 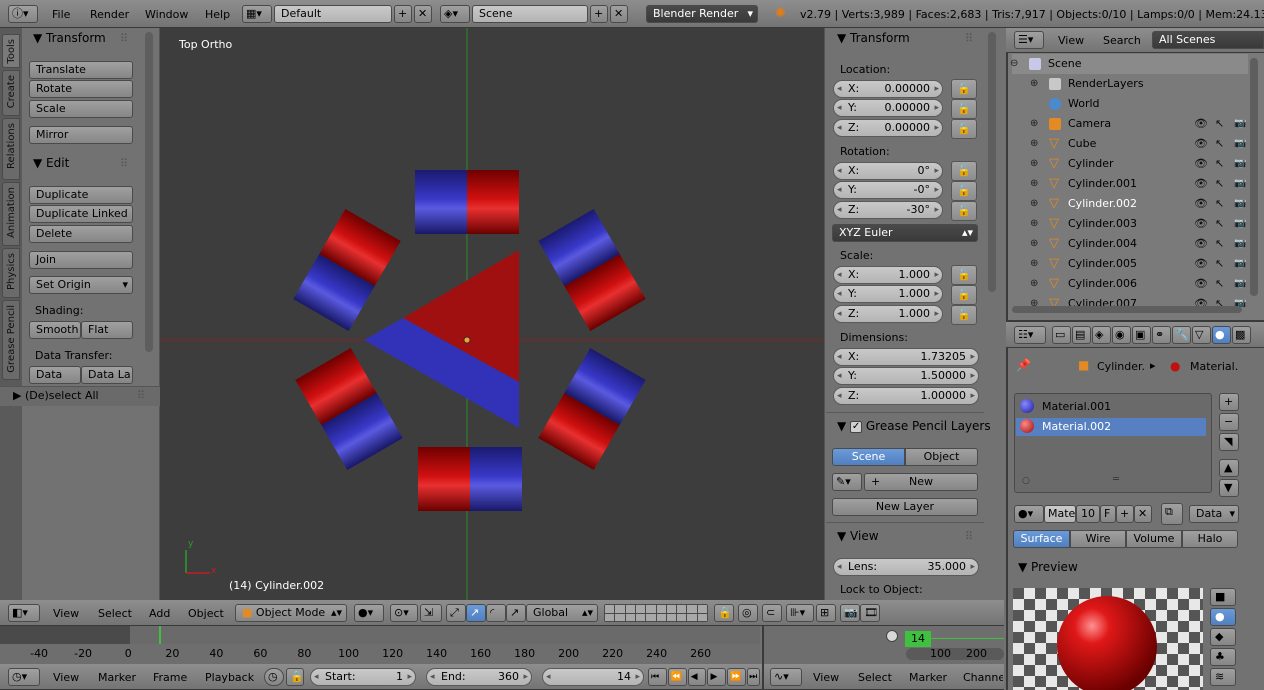 What do you see at coordinates (1116, 479) in the screenshot?
I see `list-resize-grip-icon: ═` at bounding box center [1116, 479].